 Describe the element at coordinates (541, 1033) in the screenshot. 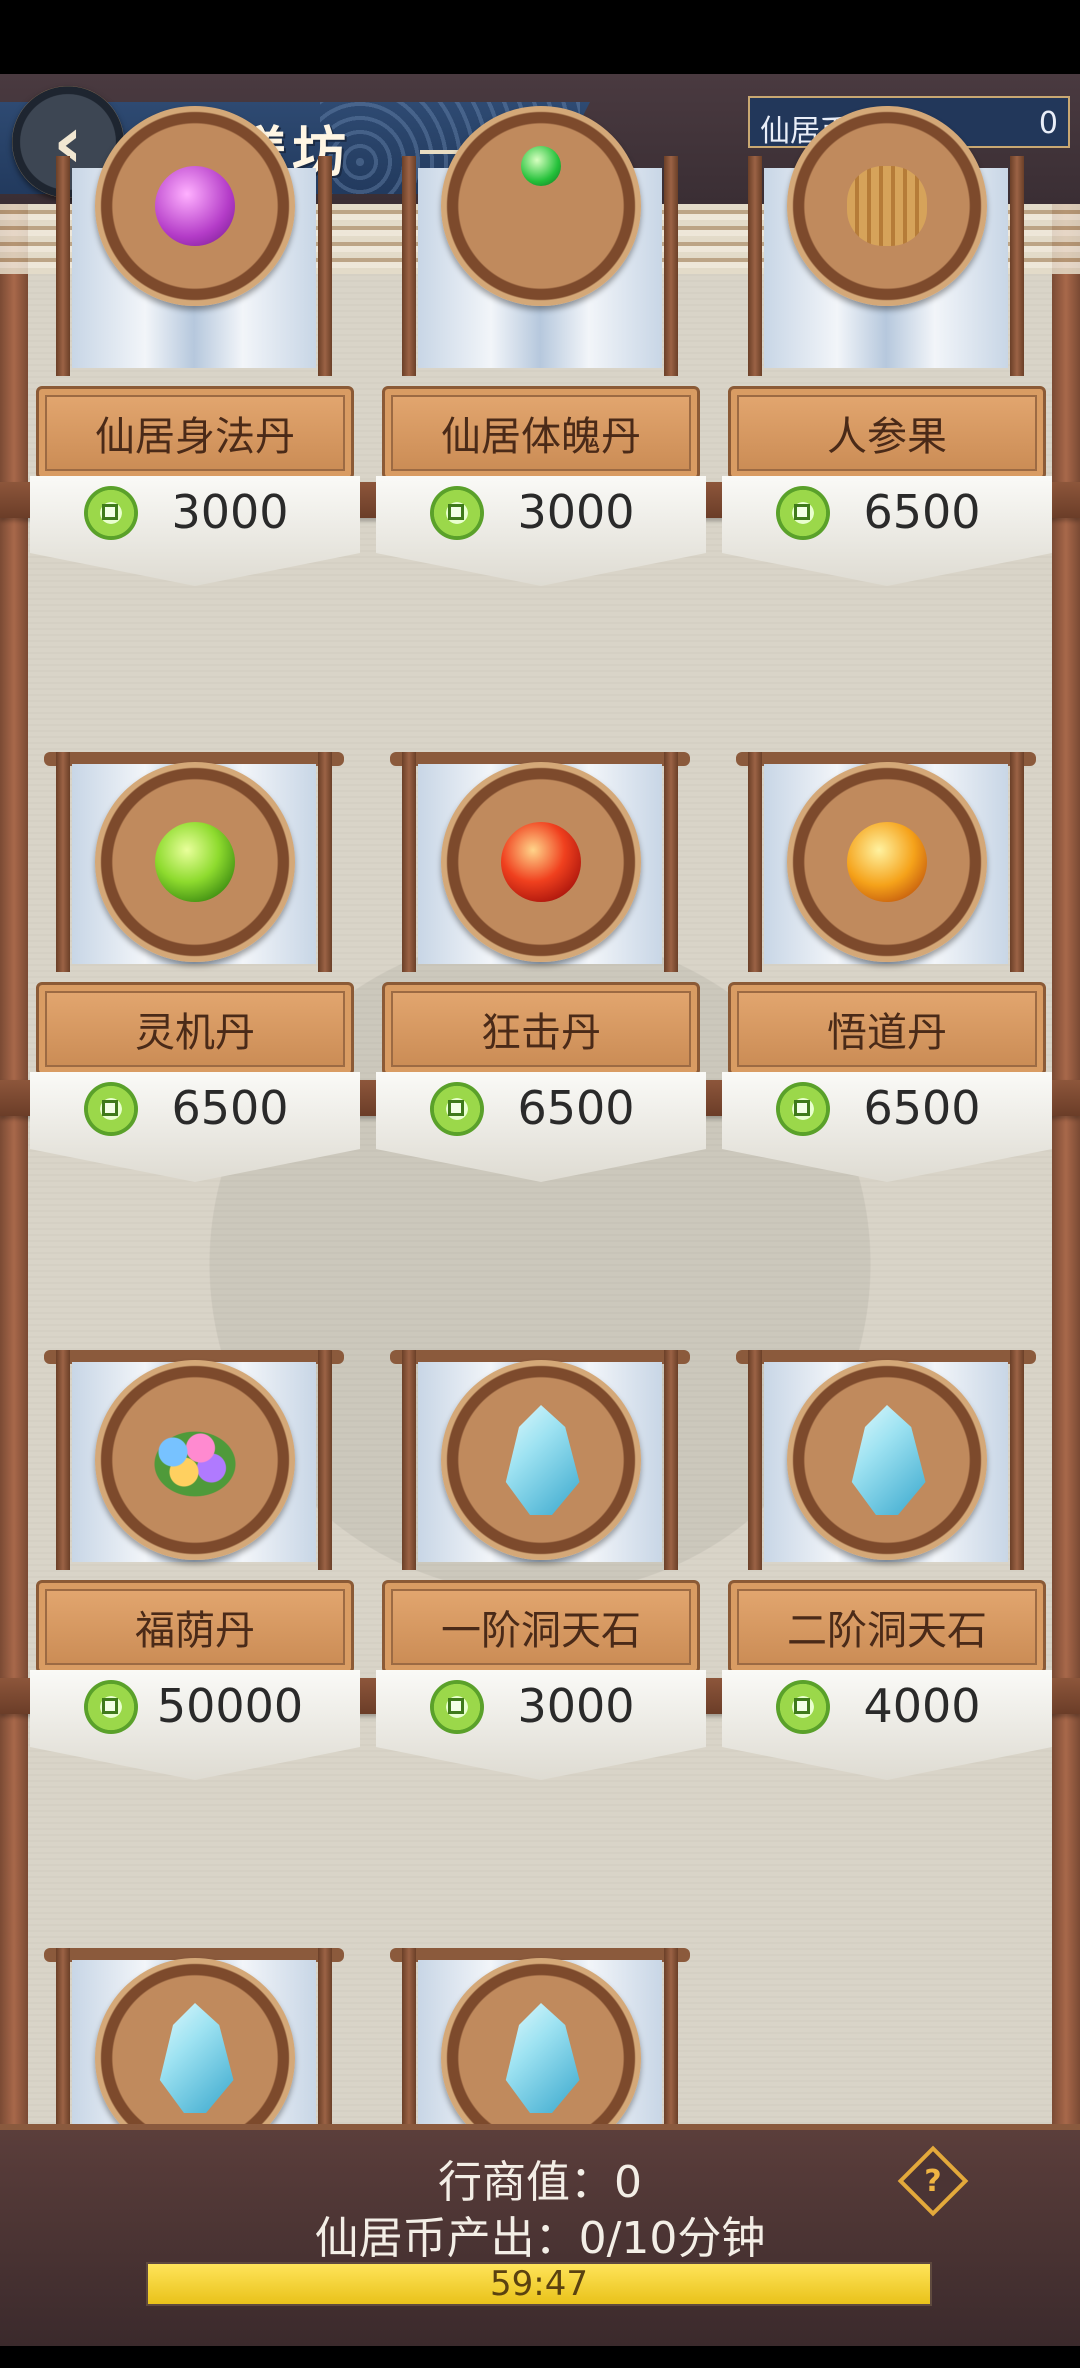

I see `item-name: 狂击丹` at that location.